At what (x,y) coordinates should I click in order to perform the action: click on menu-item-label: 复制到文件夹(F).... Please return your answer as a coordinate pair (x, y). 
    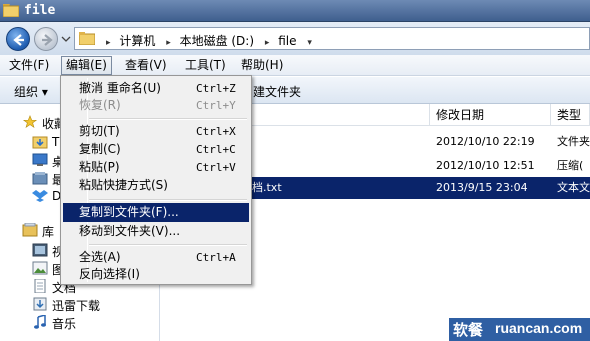
    Looking at the image, I should click on (129, 212).